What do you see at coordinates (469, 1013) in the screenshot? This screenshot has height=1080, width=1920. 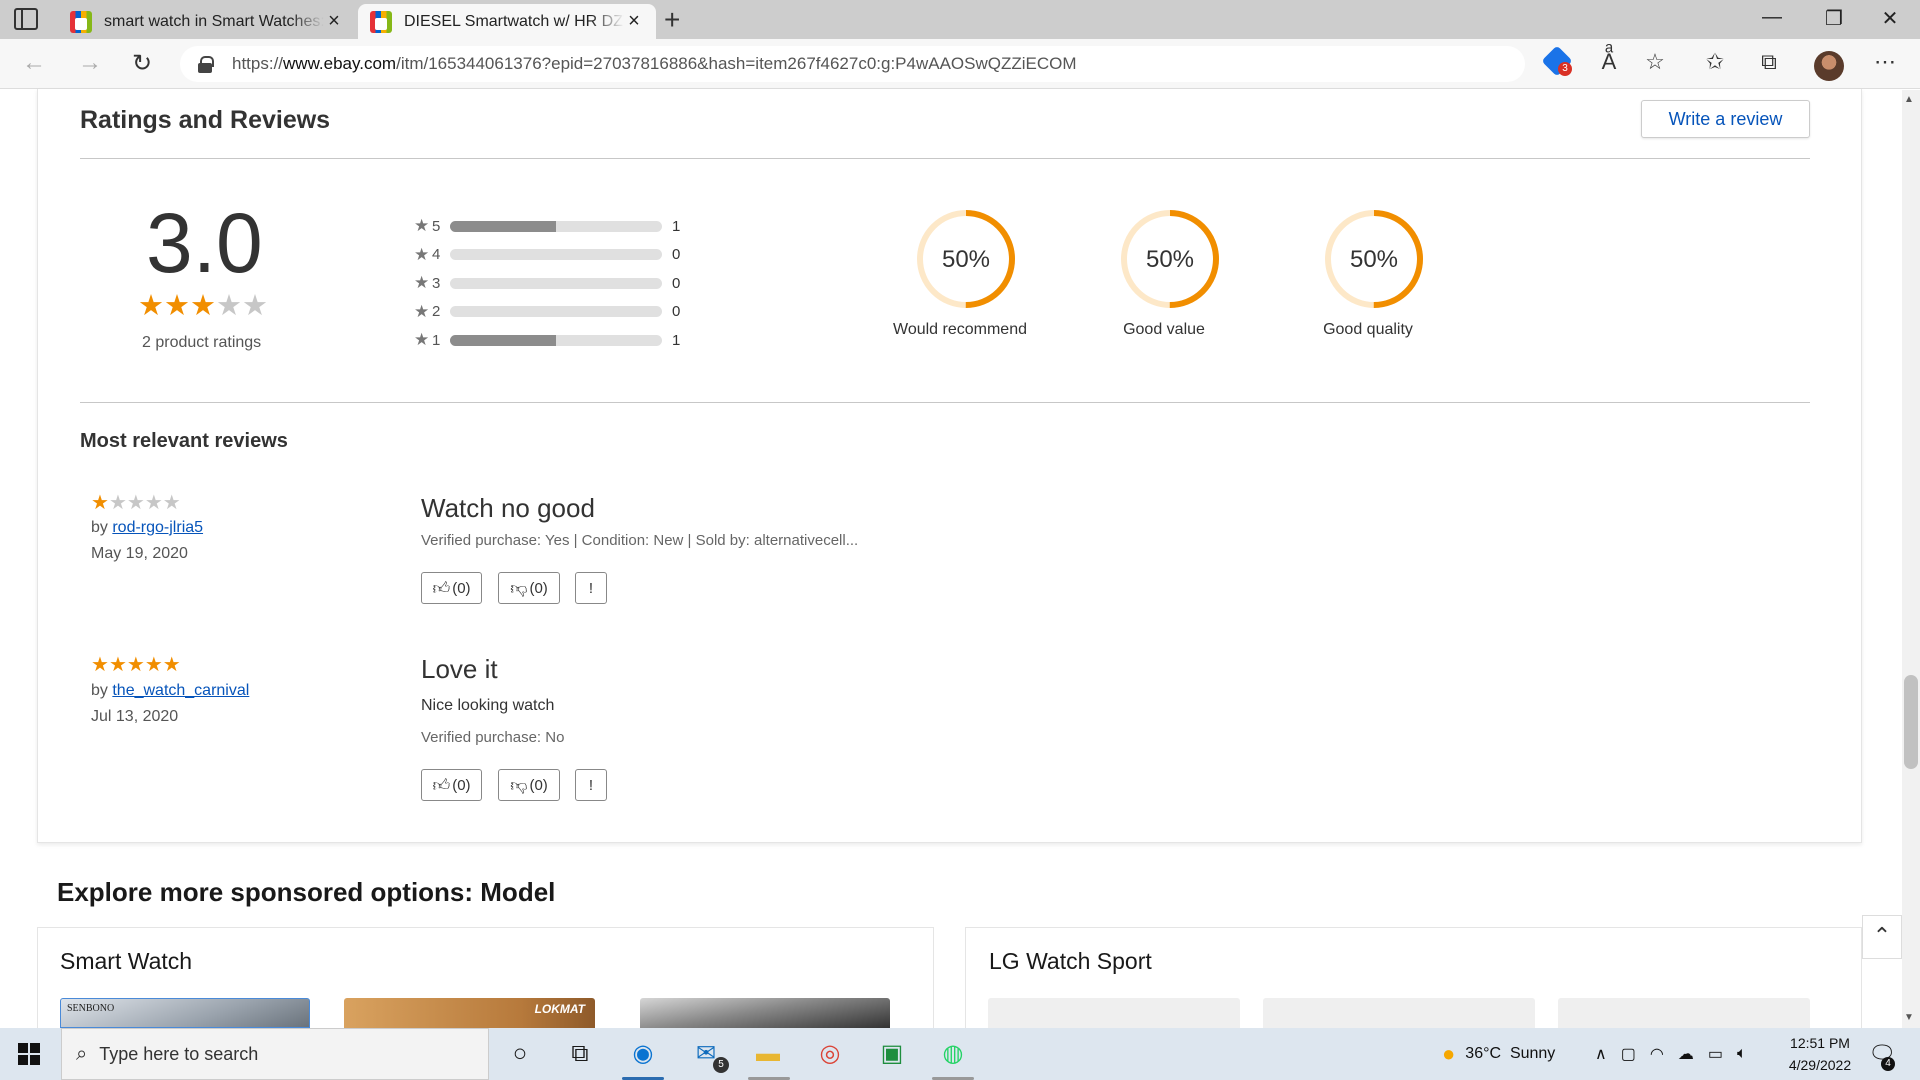 I see `product-thumbnail: LOKMAT` at bounding box center [469, 1013].